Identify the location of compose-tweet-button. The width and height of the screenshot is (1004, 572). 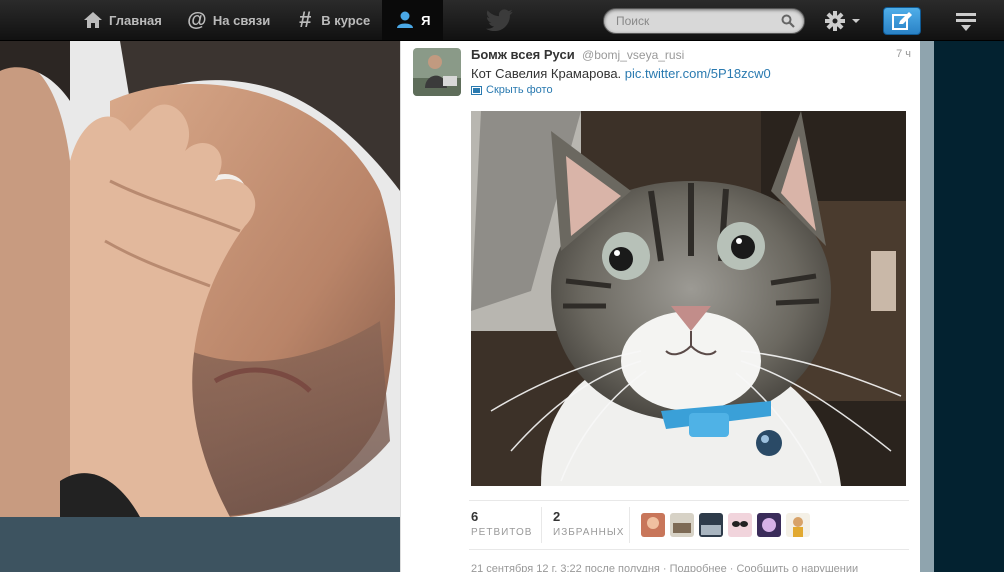
(902, 21).